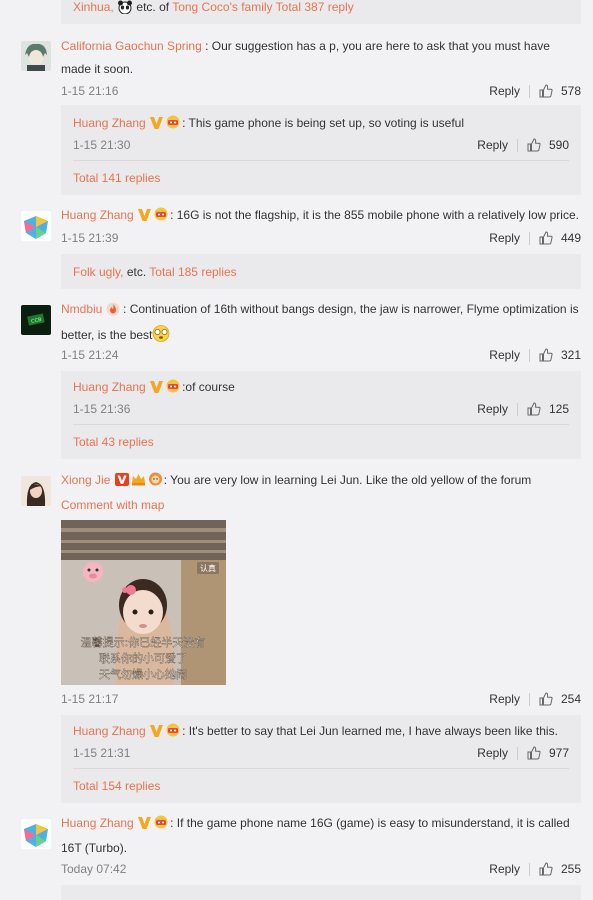  I want to click on like-button: 321, so click(560, 355).